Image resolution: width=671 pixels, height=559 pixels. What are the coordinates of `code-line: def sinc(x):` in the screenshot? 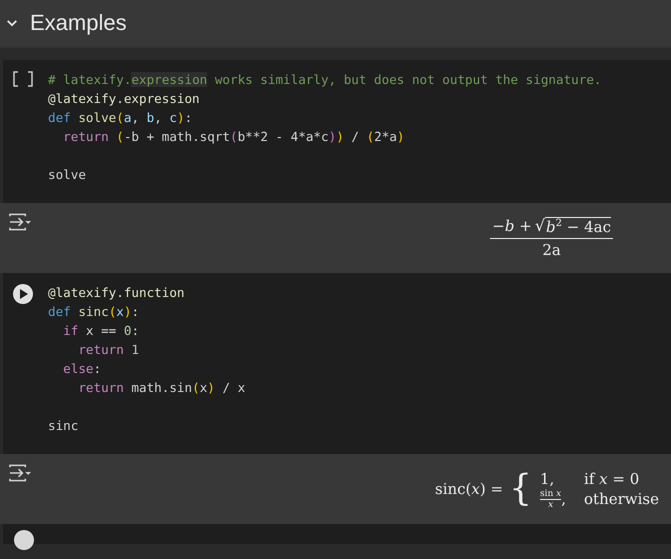 It's located at (94, 312).